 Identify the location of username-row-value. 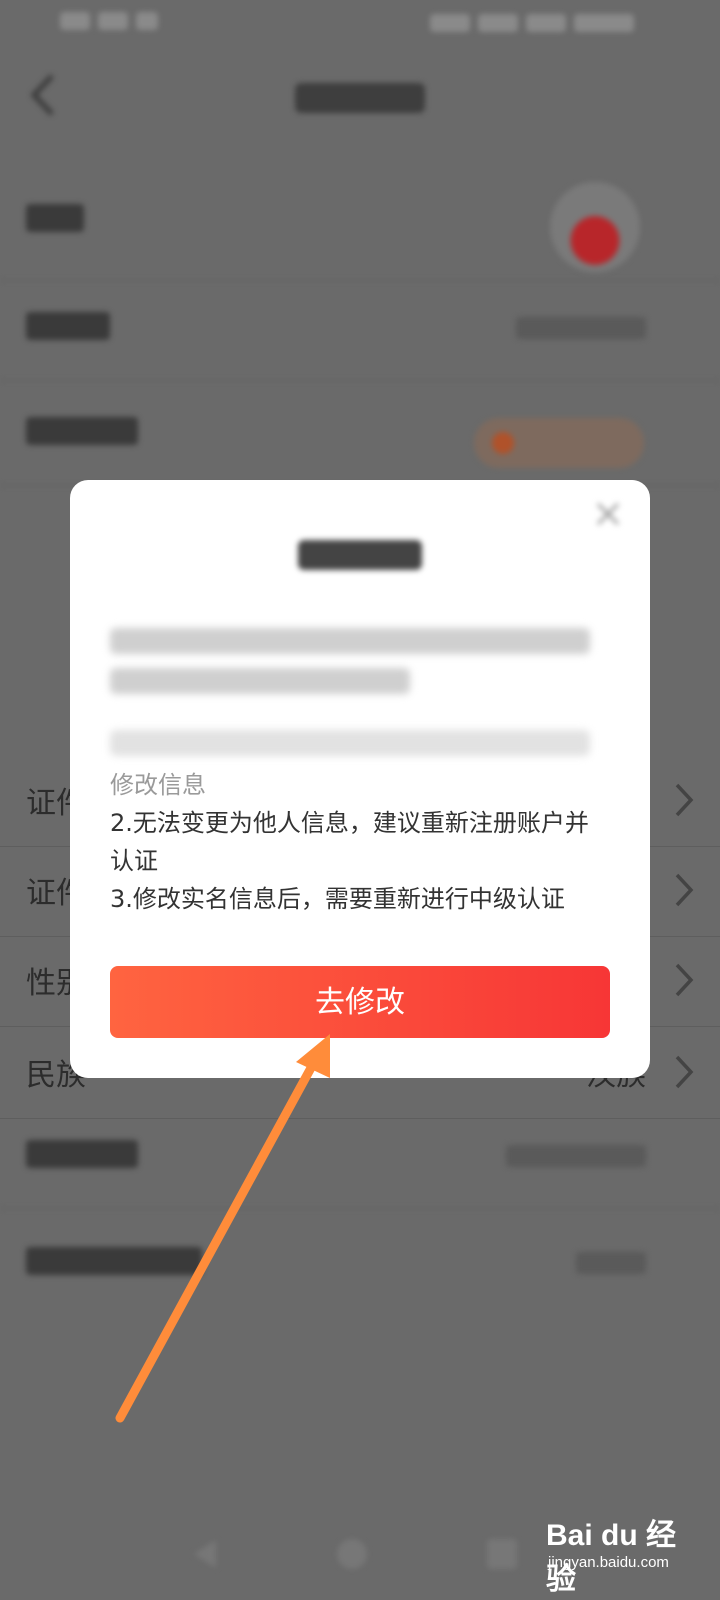
(581, 329).